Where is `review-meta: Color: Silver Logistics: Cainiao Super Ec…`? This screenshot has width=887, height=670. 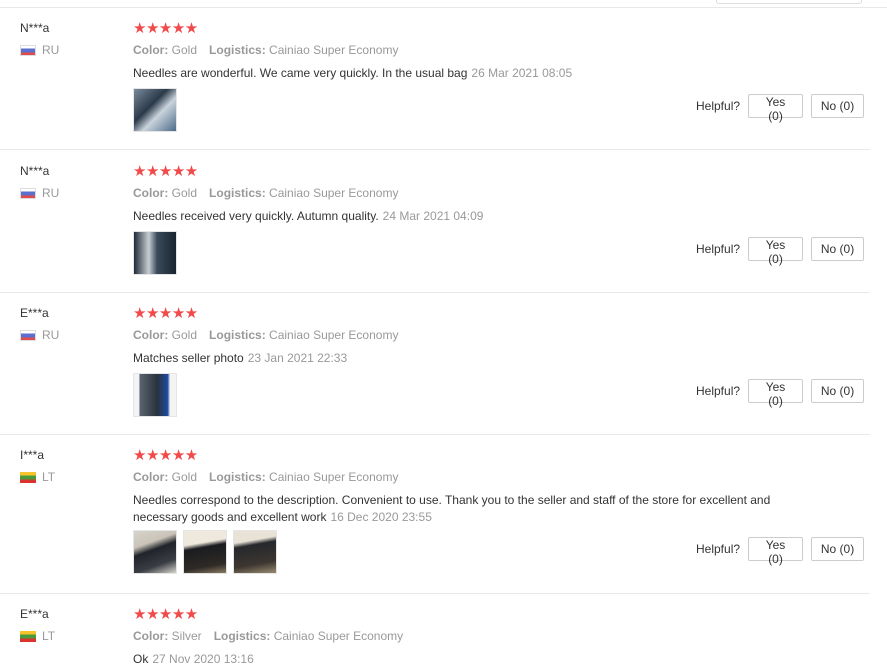
review-meta: Color: Silver Logistics: Cainiao Super Ec… is located at coordinates (268, 636).